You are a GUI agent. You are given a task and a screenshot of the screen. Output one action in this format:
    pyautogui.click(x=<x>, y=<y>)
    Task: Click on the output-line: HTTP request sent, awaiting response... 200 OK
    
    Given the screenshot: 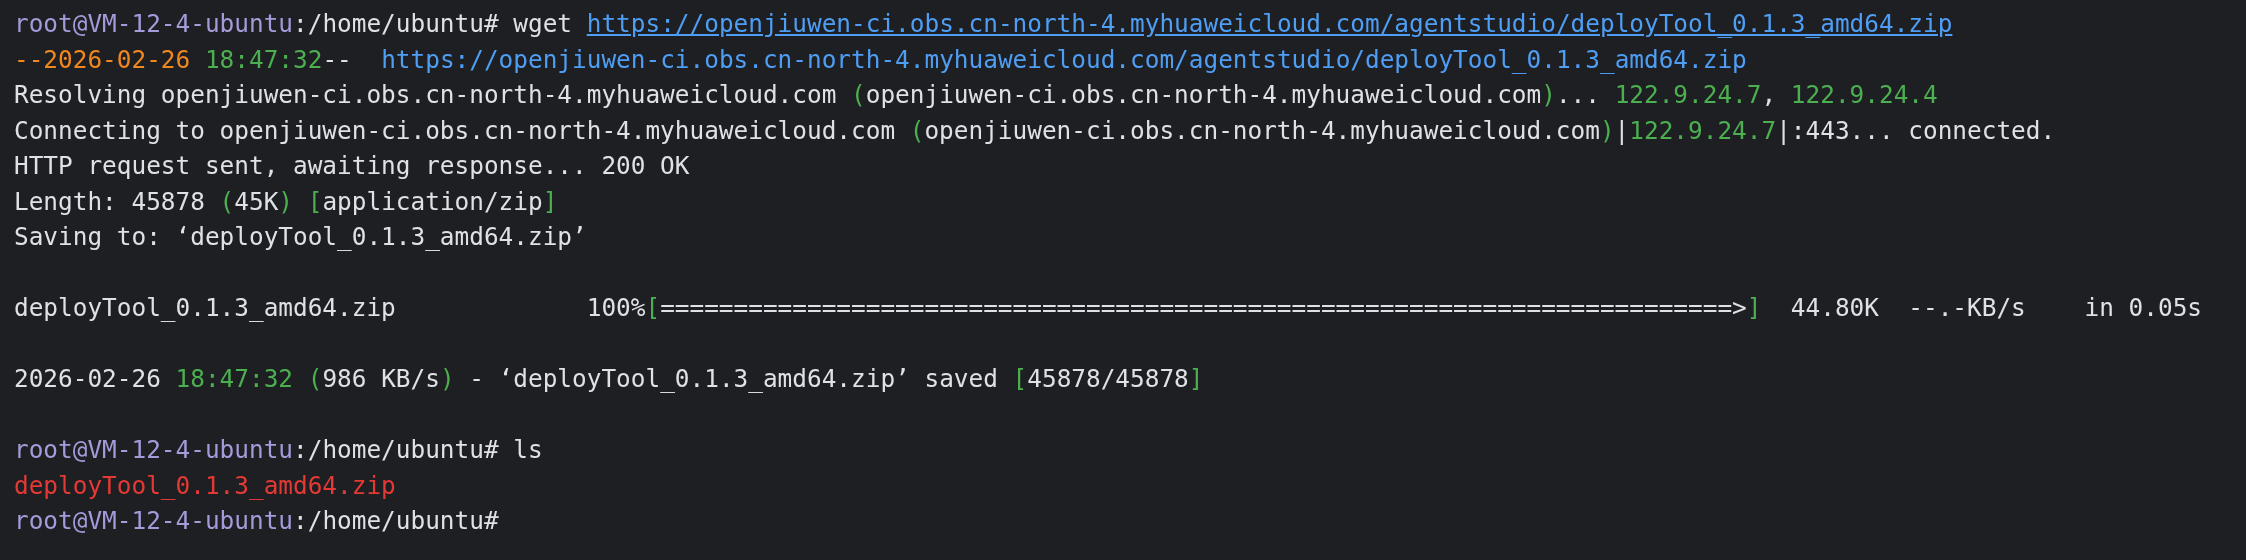 What is the action you would take?
    pyautogui.click(x=352, y=166)
    